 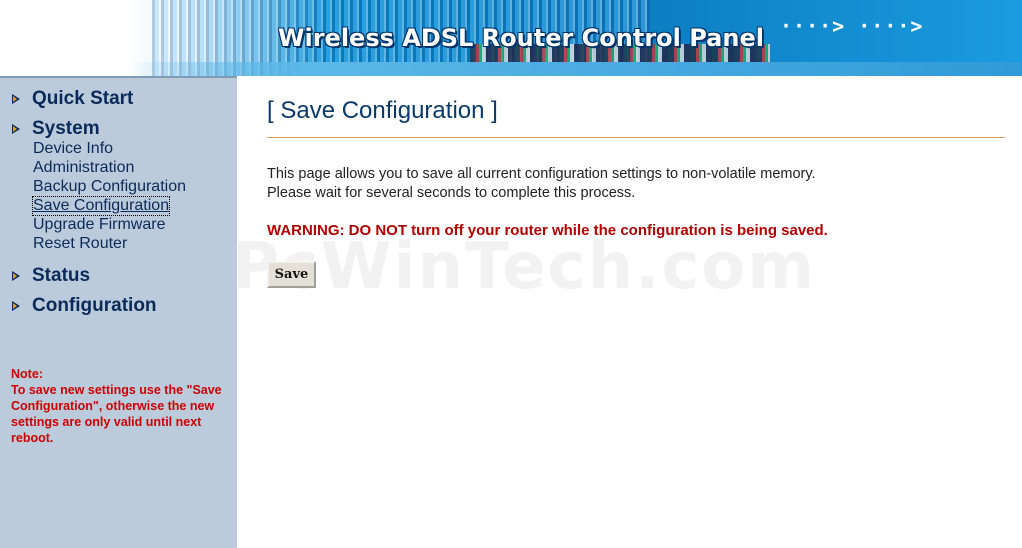 I want to click on nav-item-administration: Administration, so click(x=83, y=168).